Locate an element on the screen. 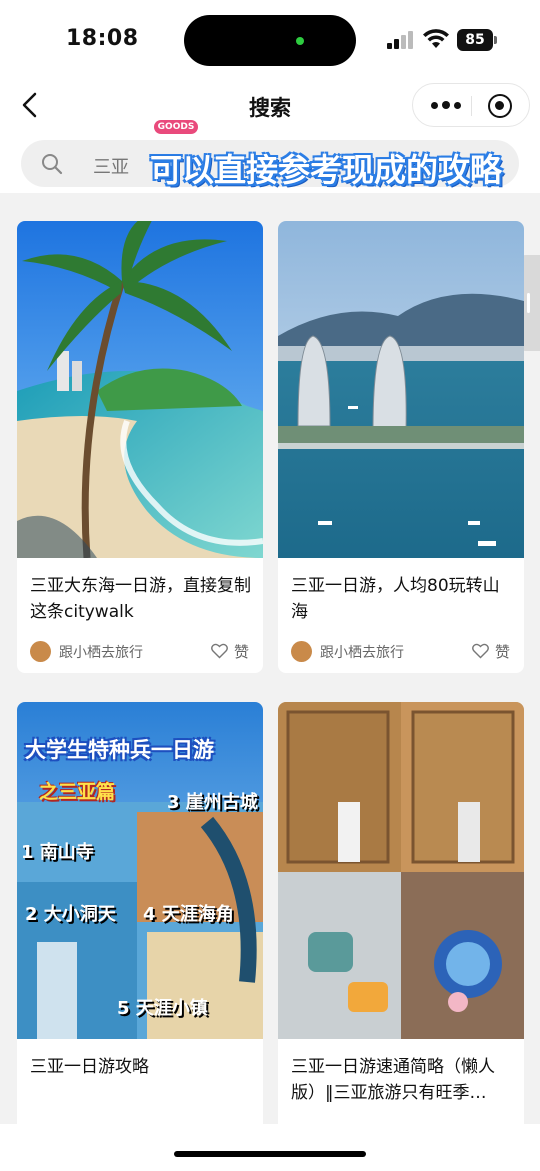 The height and width of the screenshot is (1171, 540). bottom-safe-area is located at coordinates (270, 1147).